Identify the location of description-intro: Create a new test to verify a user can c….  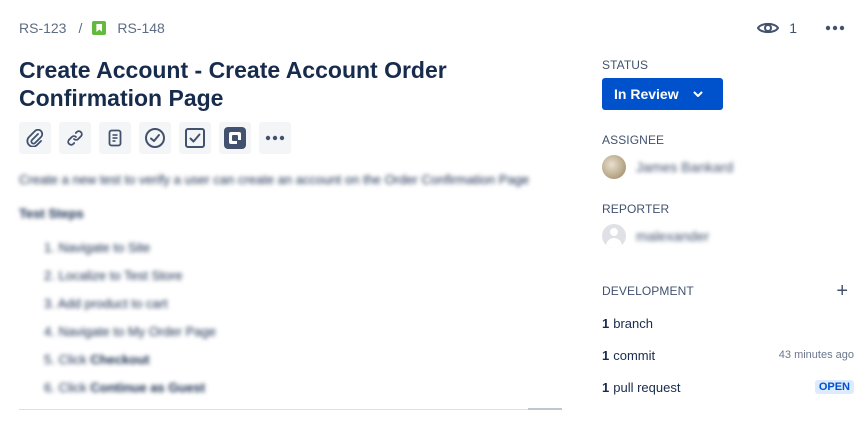
(274, 179).